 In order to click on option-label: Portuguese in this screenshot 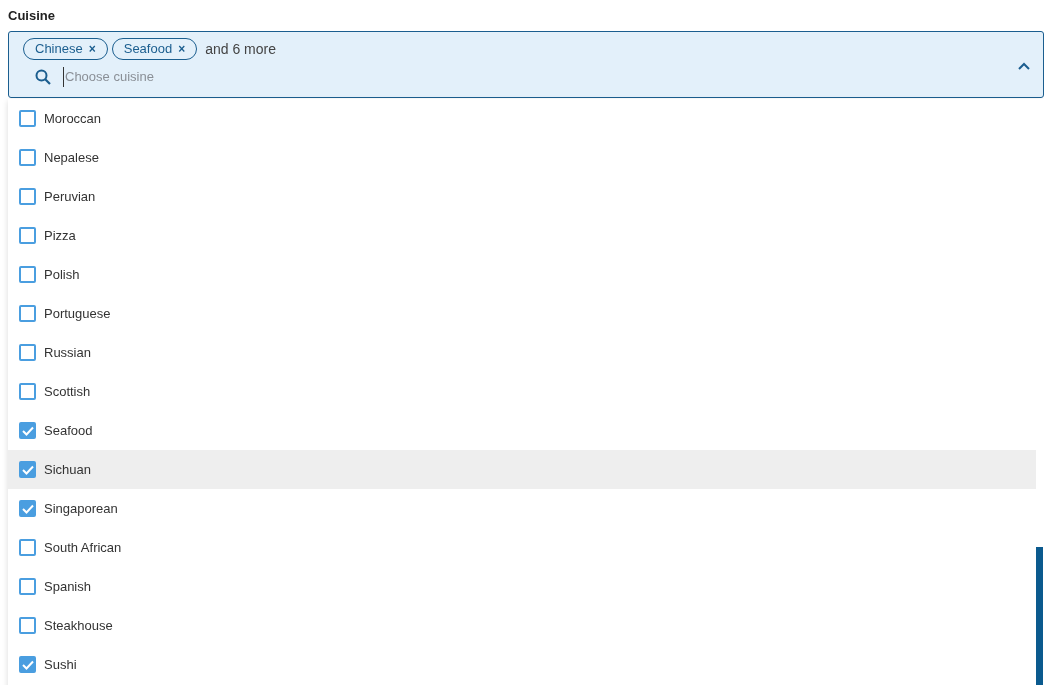, I will do `click(77, 313)`.